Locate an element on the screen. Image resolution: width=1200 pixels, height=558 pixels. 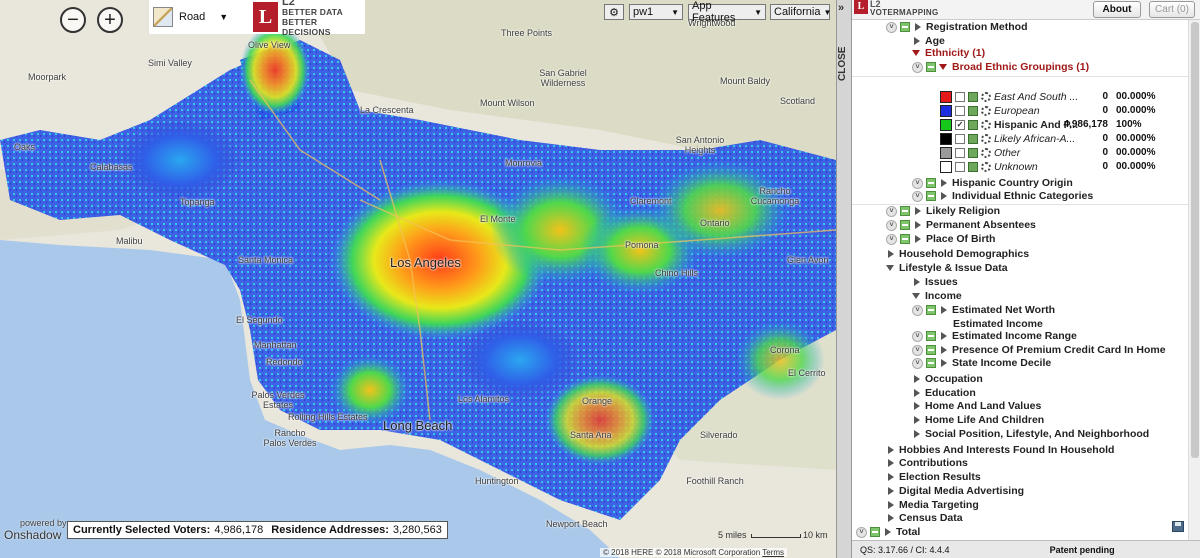
tree-item-hispanic-country-origin: ˅ Hispanic Country Origin is located at coordinates (992, 183).